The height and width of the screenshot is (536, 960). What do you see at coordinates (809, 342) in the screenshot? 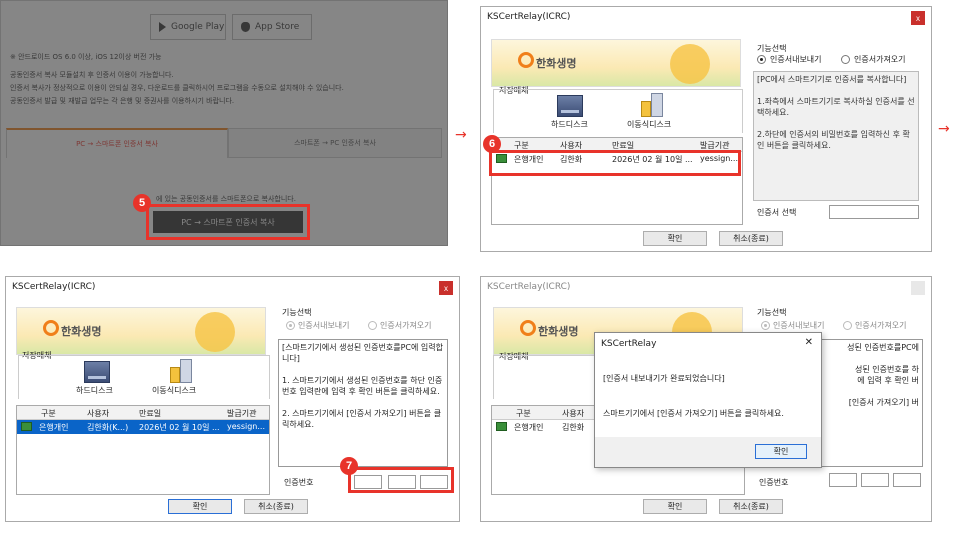
I see `close-icon: ✕` at bounding box center [809, 342].